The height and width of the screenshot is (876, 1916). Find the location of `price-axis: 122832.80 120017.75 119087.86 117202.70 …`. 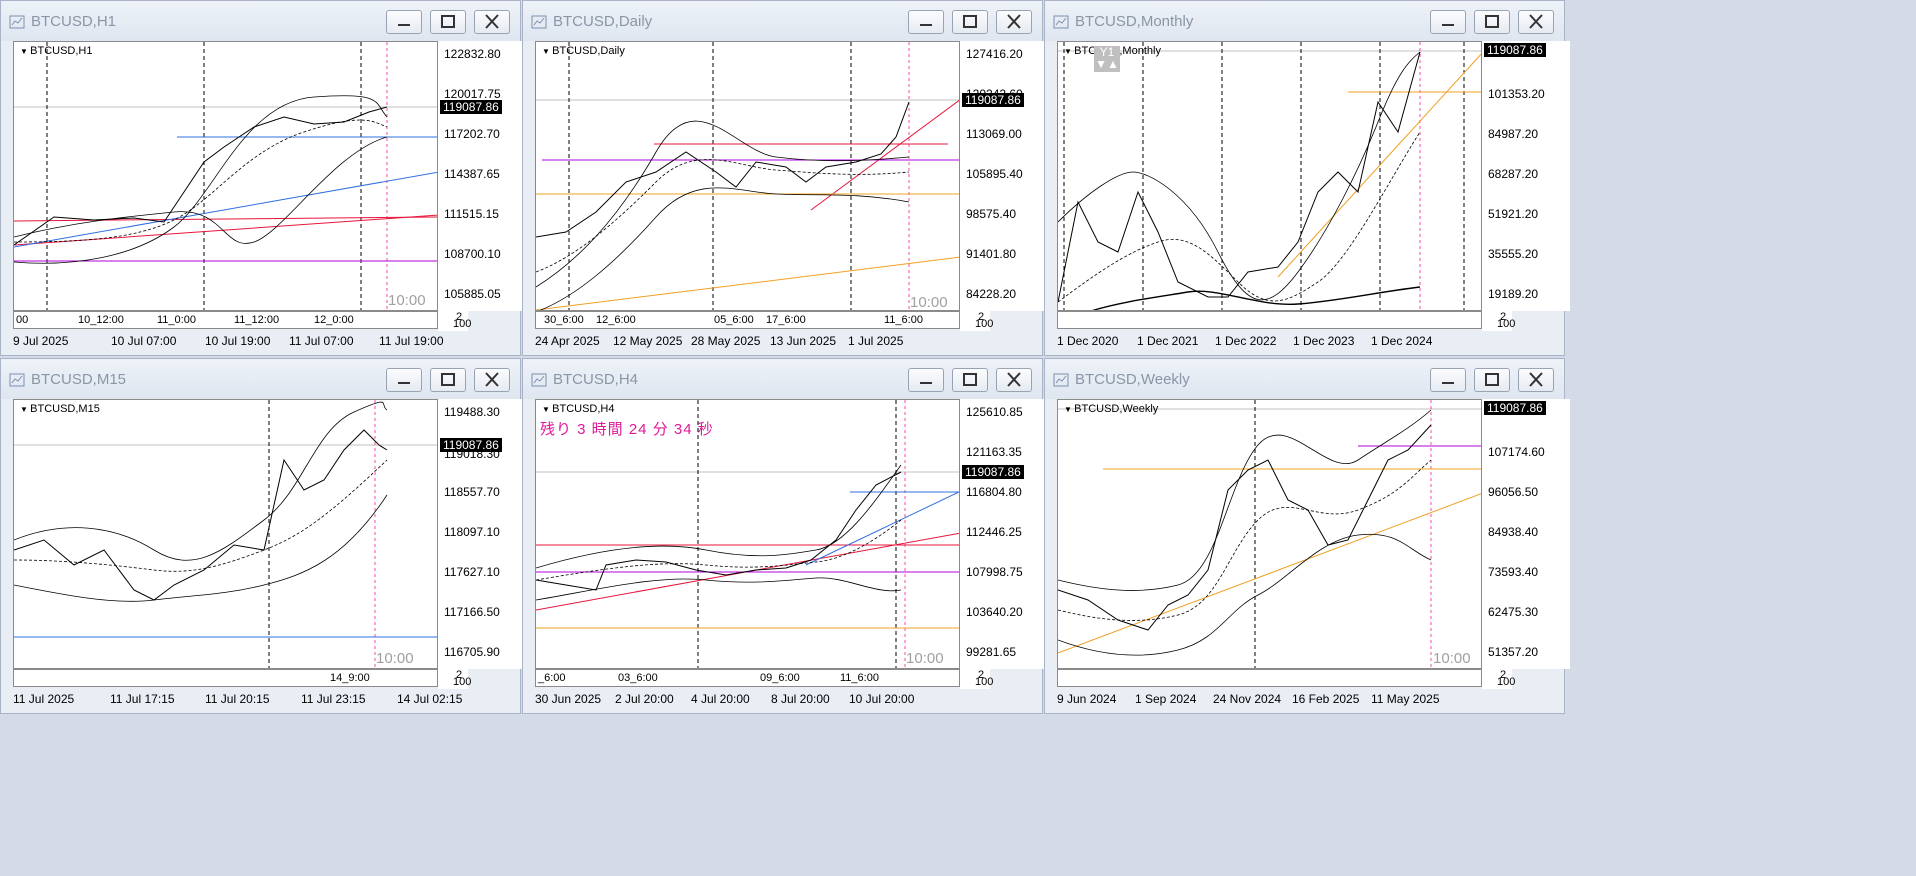

price-axis: 122832.80 120017.75 119087.86 117202.70 … is located at coordinates (482, 176).